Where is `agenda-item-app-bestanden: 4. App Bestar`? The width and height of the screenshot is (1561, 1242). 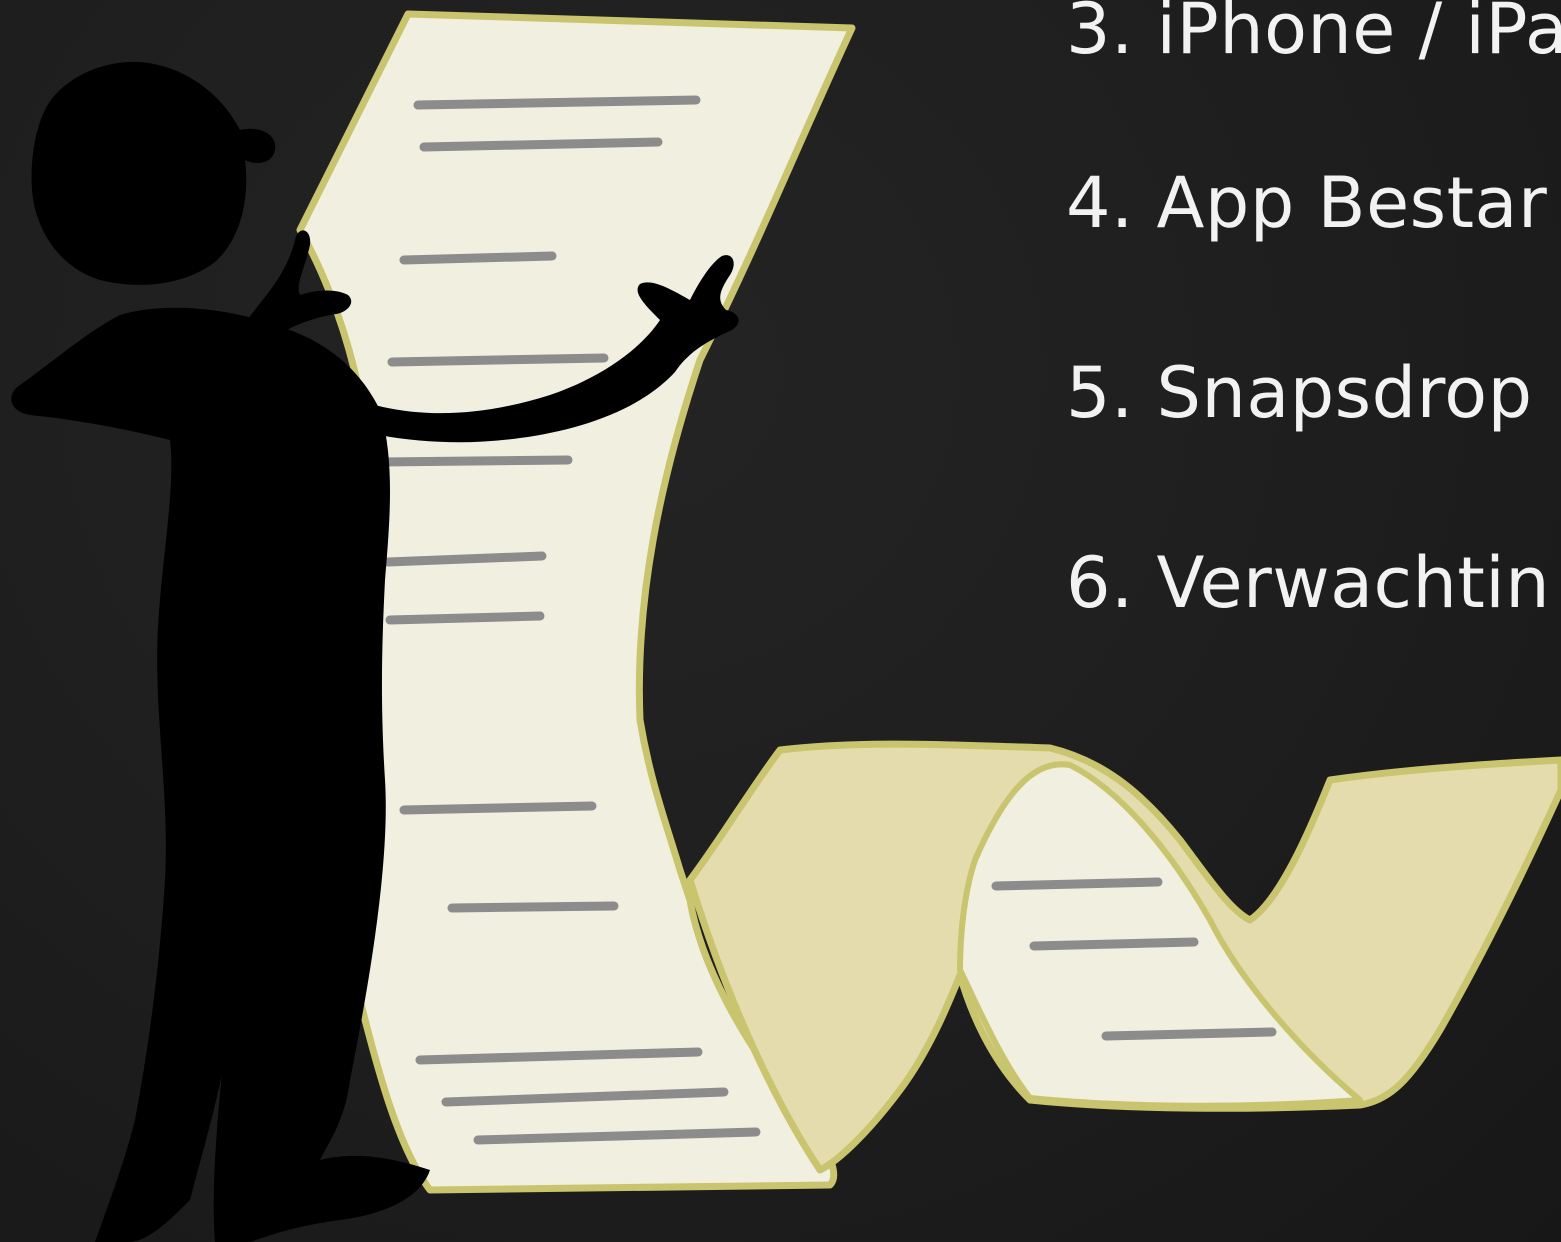 agenda-item-app-bestanden: 4. App Bestar is located at coordinates (1307, 203).